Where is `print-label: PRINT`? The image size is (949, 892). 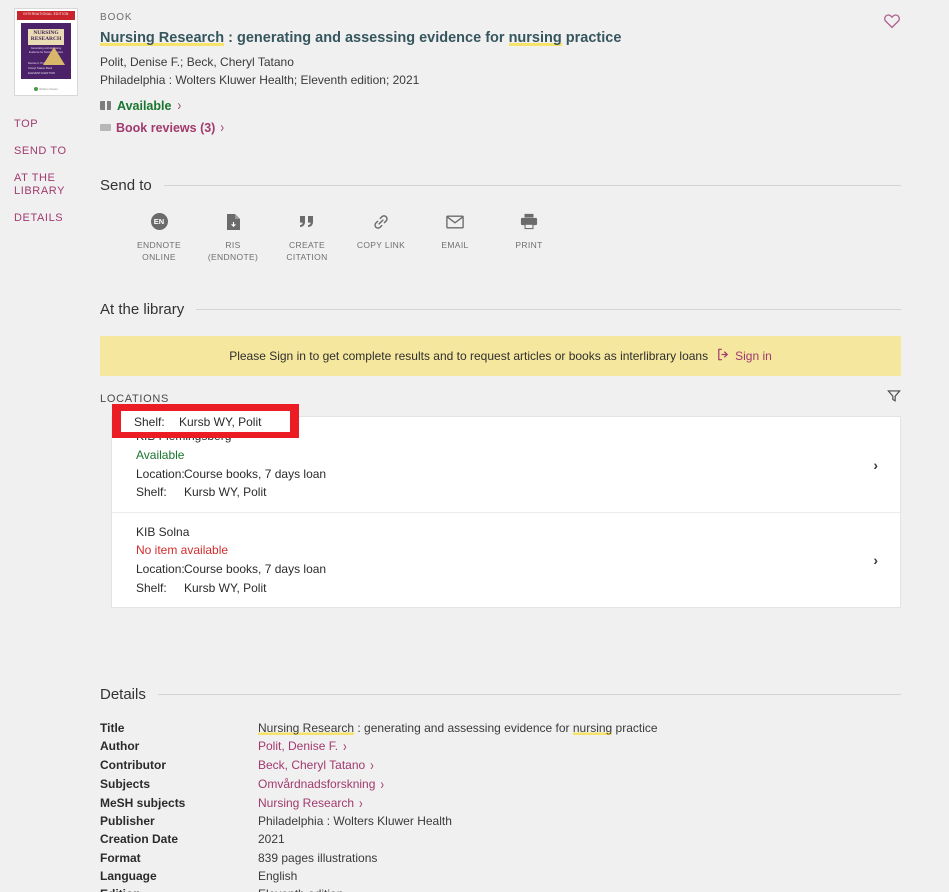
print-label: PRINT is located at coordinates (529, 244).